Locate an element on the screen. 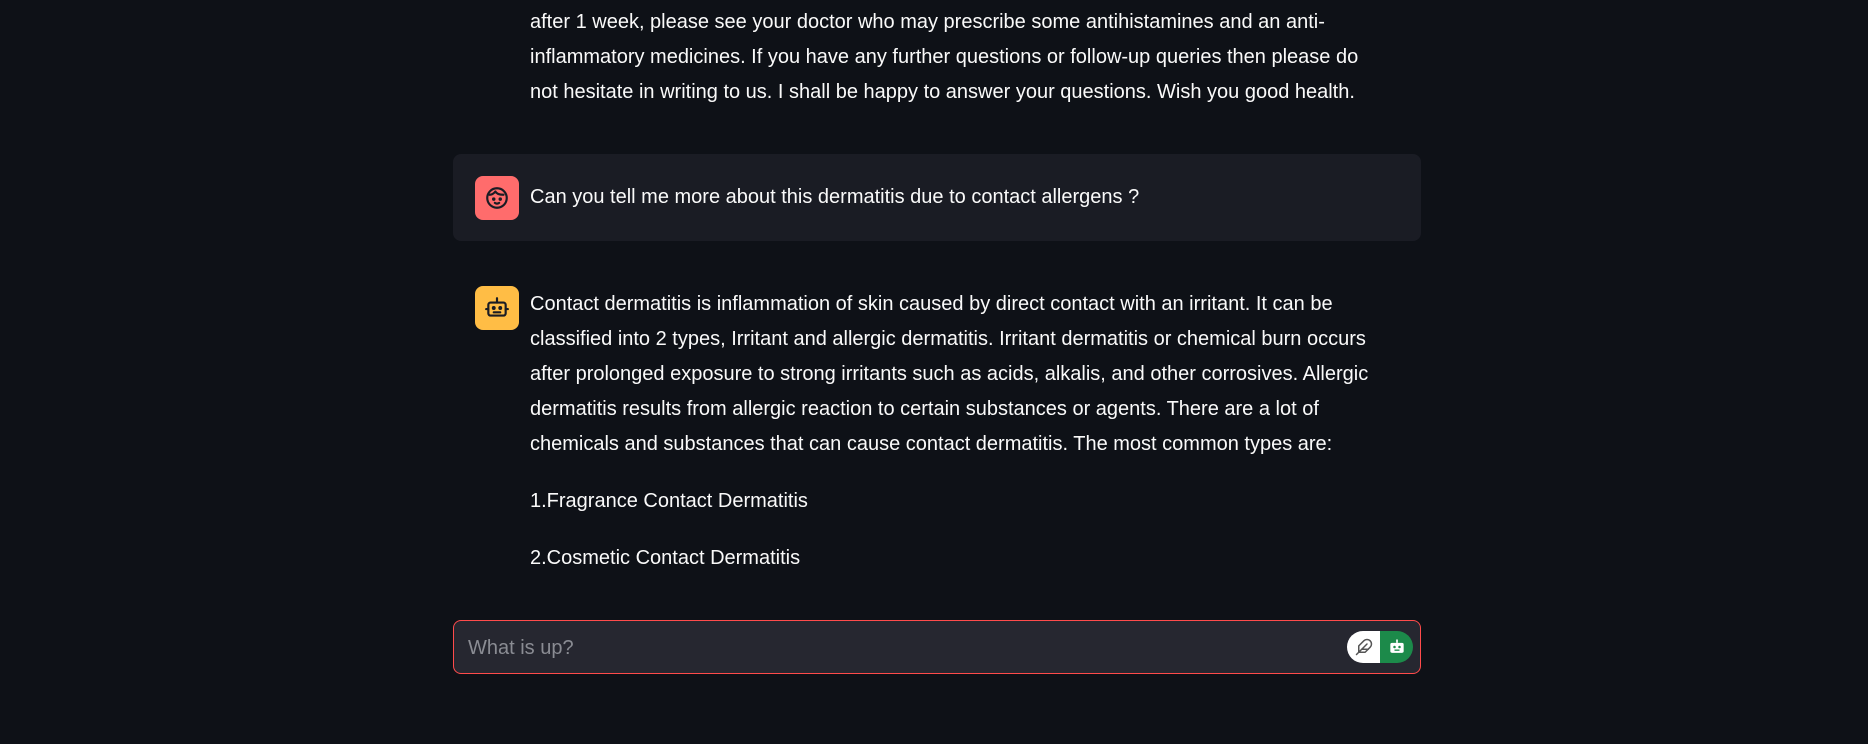  toggle-left-option is located at coordinates (1363, 647).